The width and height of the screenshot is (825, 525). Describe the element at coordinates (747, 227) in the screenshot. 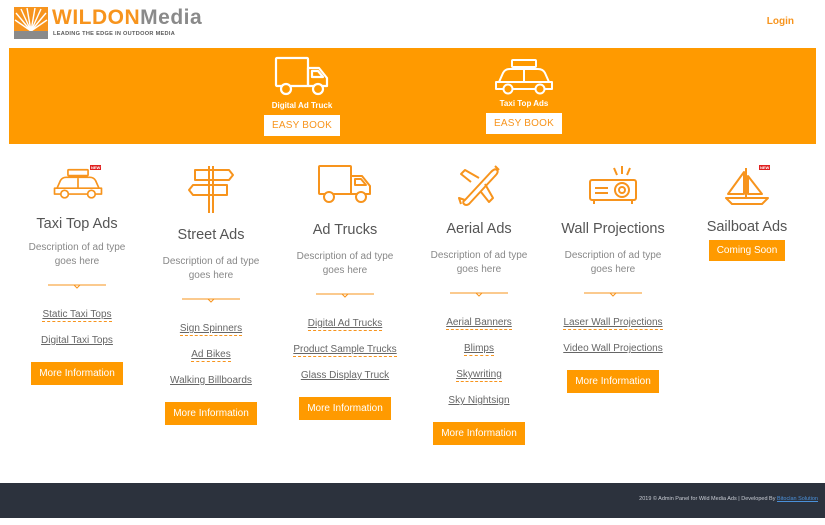

I see `column-title: Sailboat Ads` at that location.